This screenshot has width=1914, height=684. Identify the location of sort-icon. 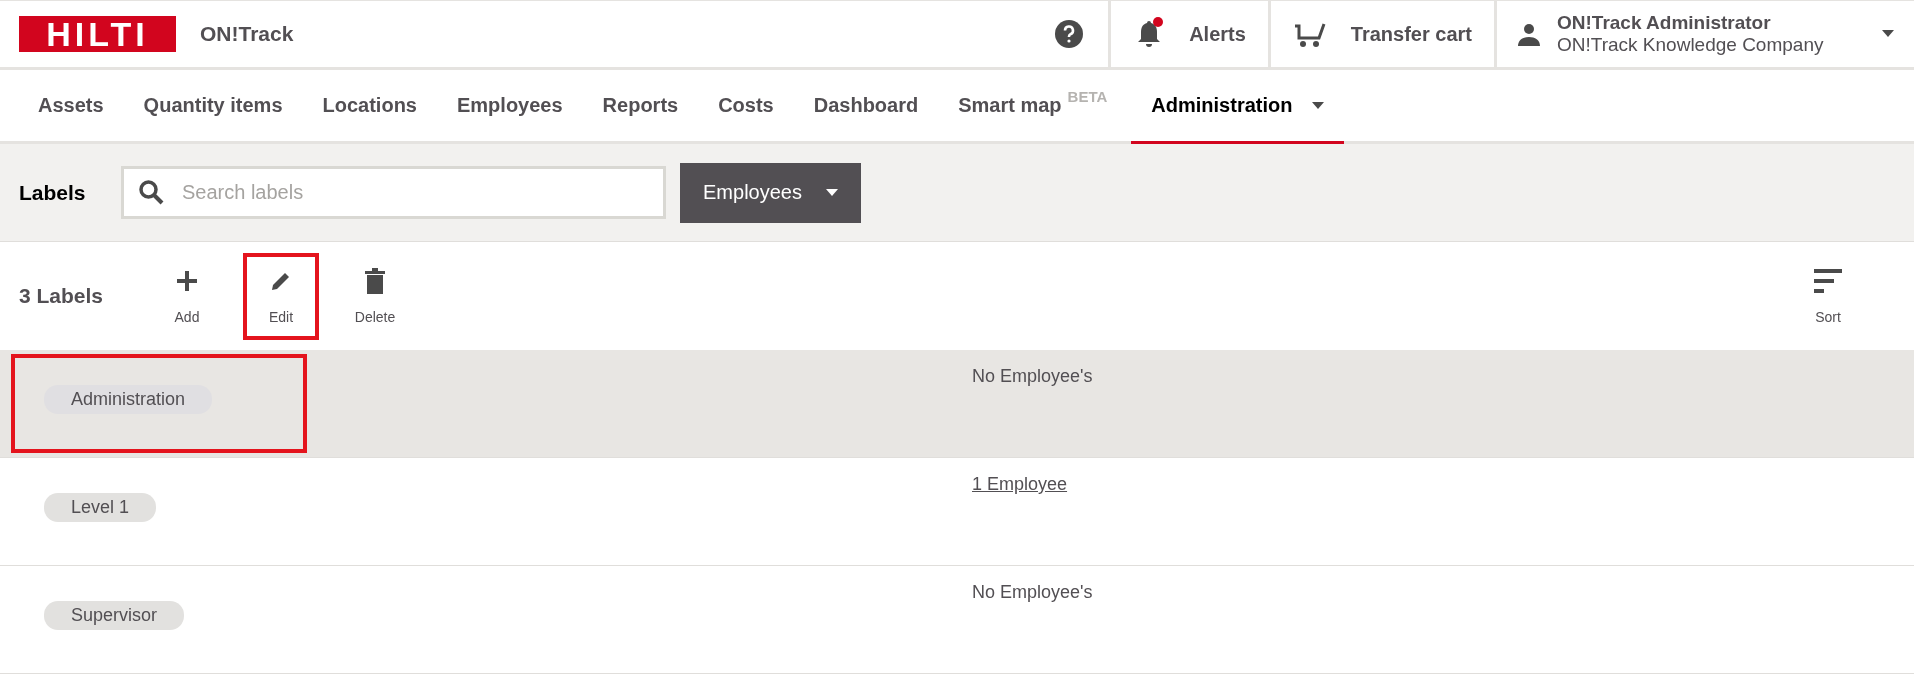
(1828, 281).